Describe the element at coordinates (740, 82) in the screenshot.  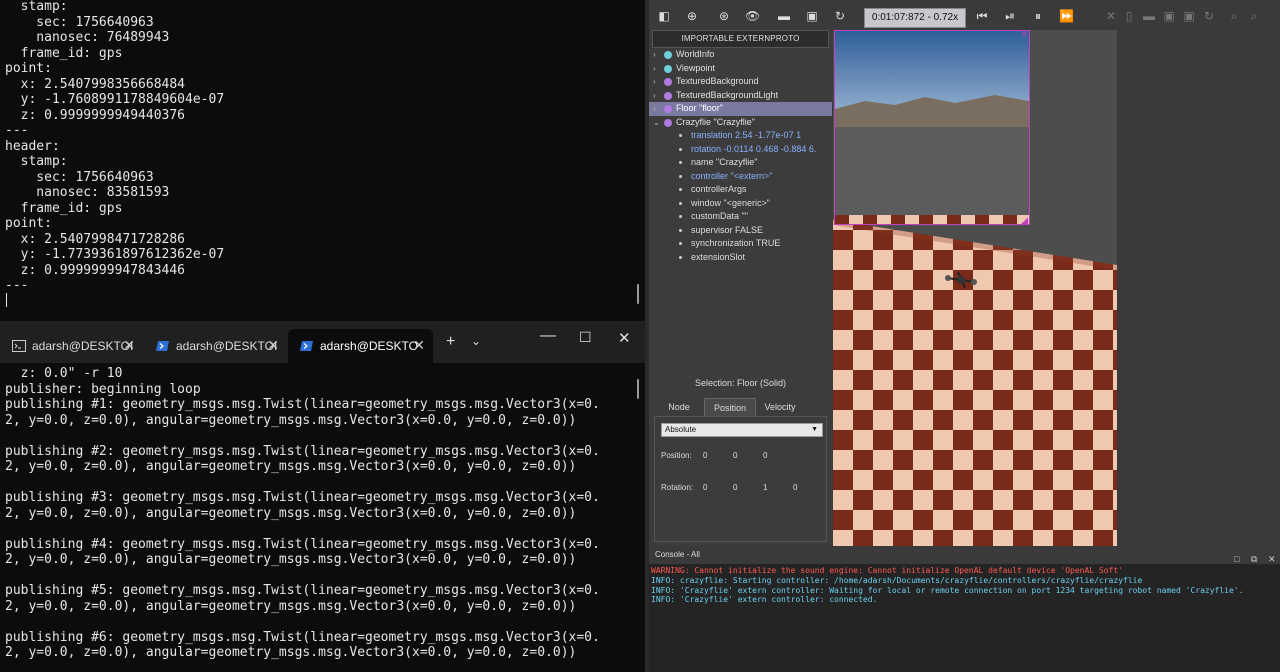
I see `scene-tree-node: › TexturedBackground` at that location.